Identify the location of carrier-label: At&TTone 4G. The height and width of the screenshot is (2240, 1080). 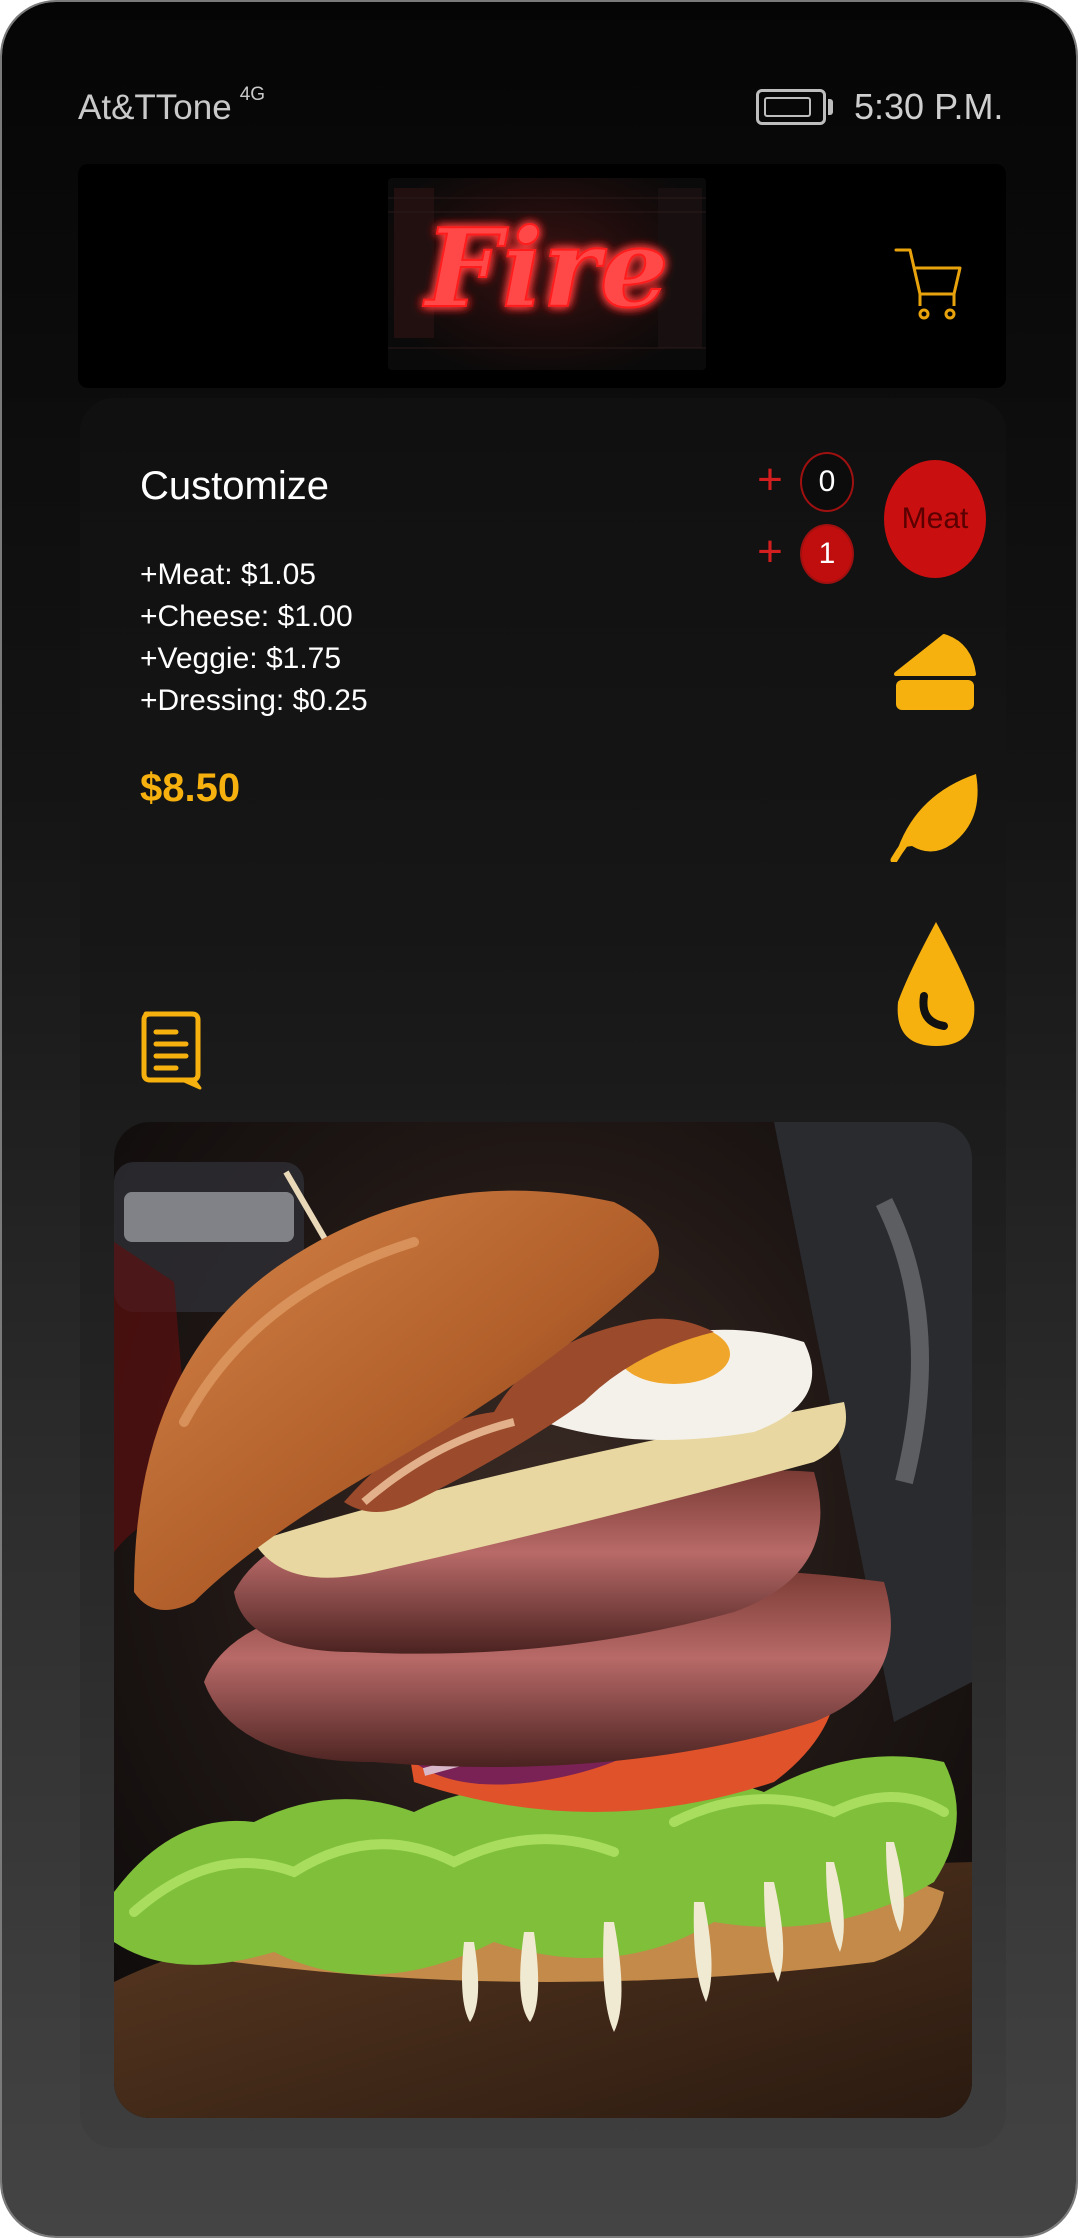
(172, 105).